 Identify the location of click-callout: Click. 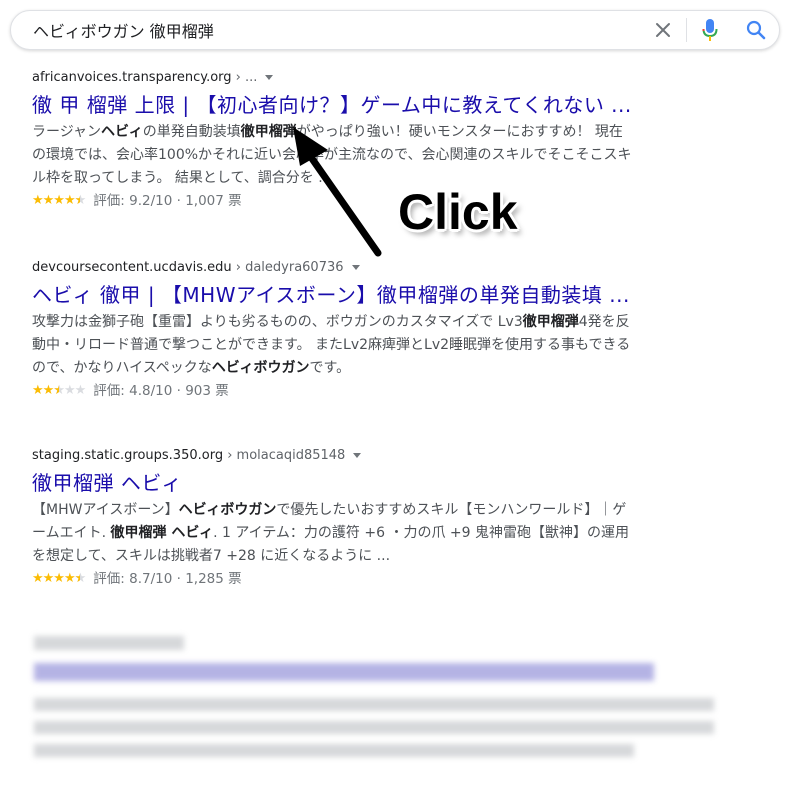
(458, 212).